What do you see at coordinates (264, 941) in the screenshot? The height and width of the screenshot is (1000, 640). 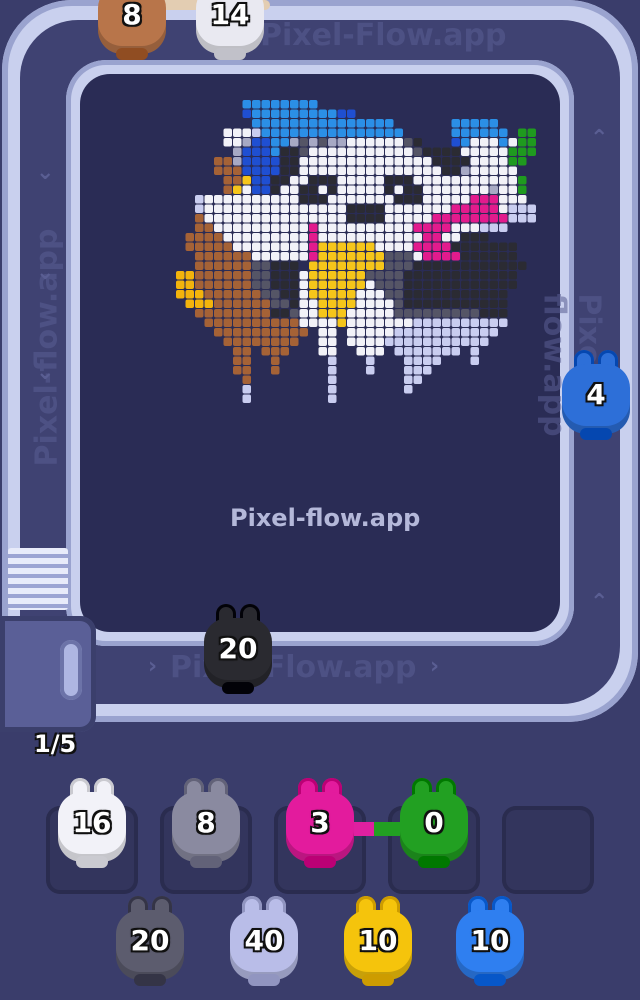 I see `queue-bunny: 40` at bounding box center [264, 941].